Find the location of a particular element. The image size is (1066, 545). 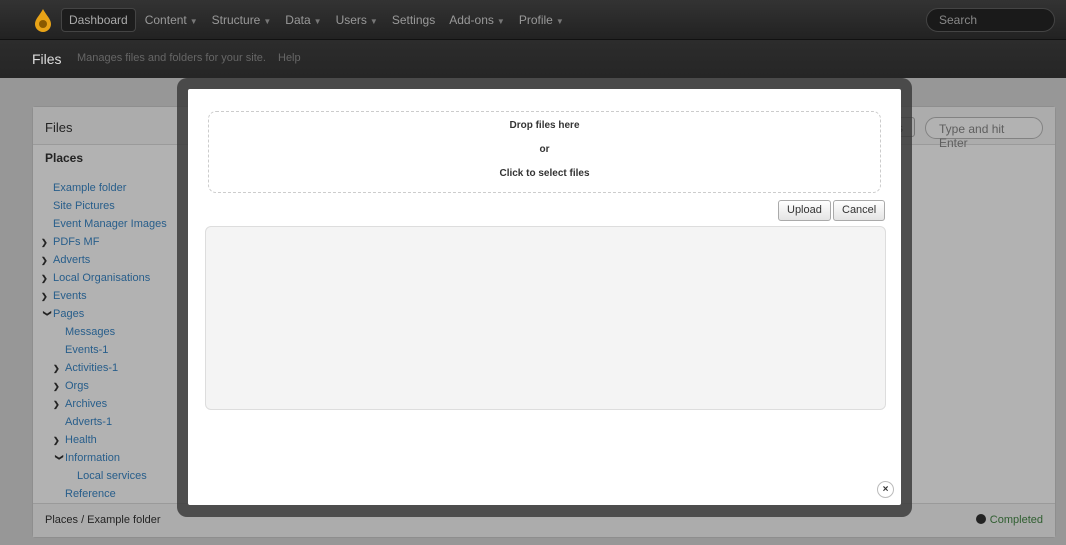

nav-label: Add-ons is located at coordinates (471, 20).